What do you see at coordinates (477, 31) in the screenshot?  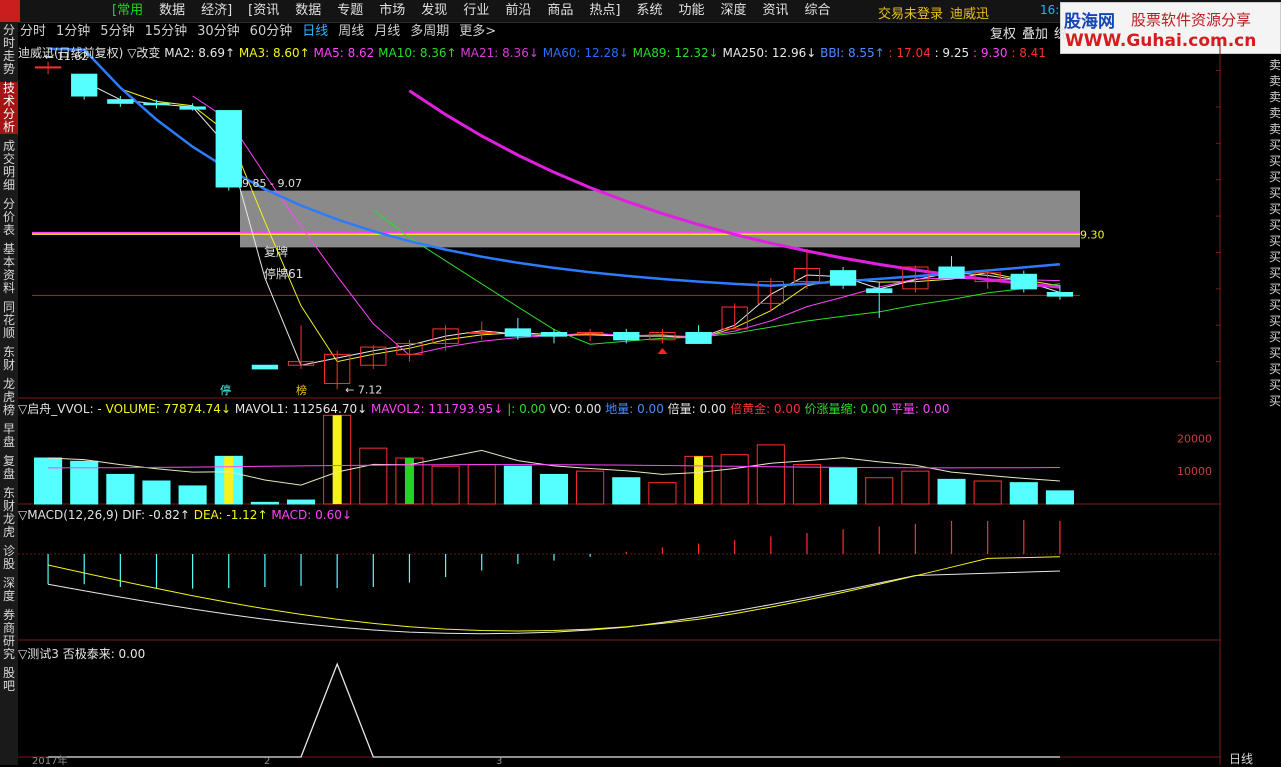 I see `period-tab-10: 更多>` at bounding box center [477, 31].